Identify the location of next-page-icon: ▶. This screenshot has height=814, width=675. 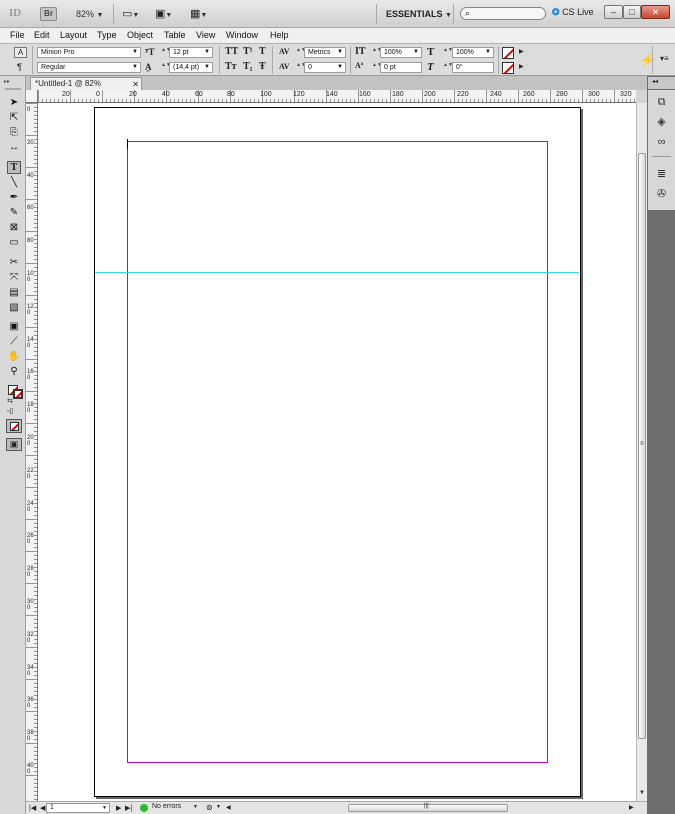
(118, 808).